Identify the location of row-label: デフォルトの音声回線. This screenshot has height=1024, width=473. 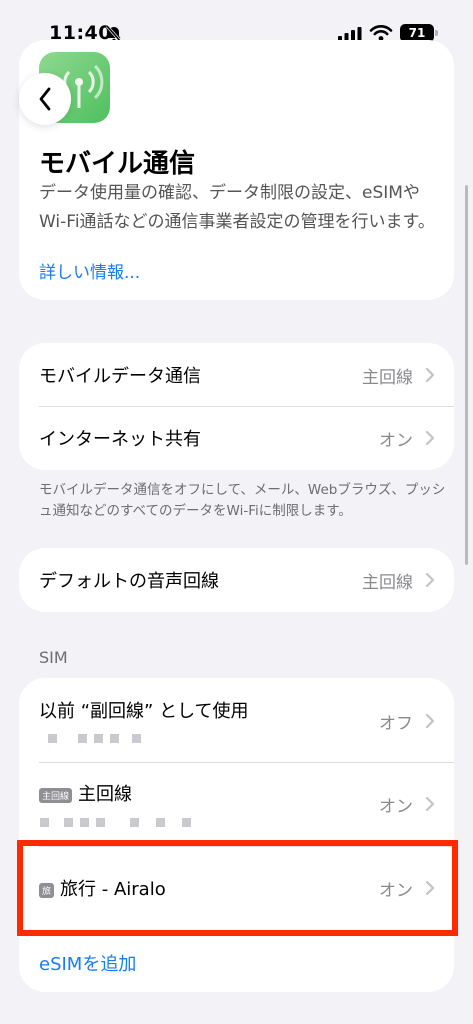
(129, 581).